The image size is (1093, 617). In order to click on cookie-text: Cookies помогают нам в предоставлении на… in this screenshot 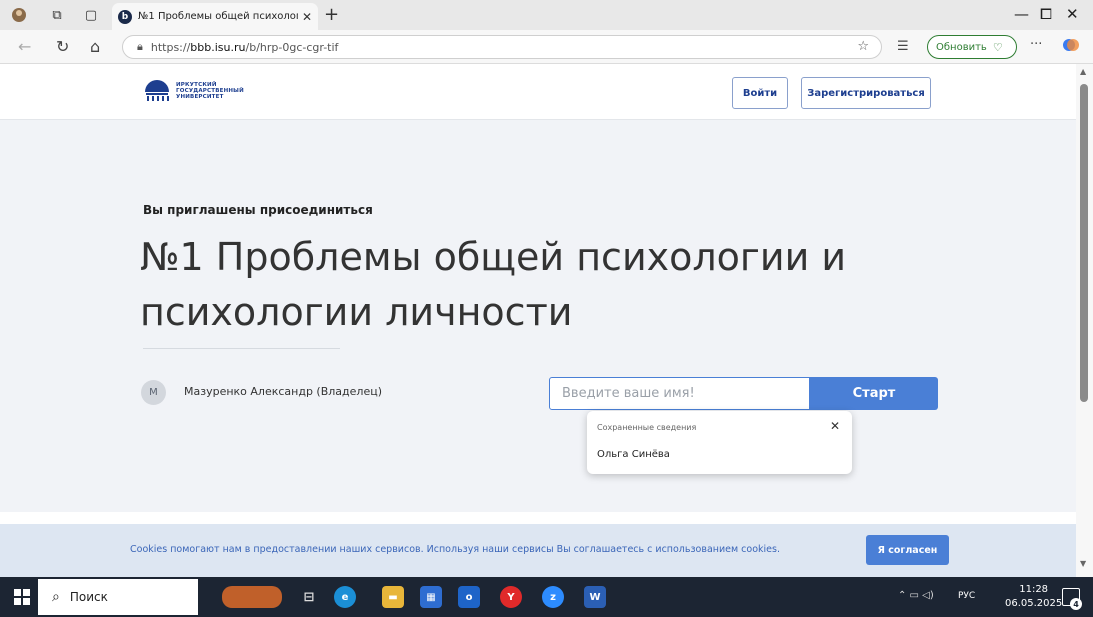, I will do `click(455, 549)`.